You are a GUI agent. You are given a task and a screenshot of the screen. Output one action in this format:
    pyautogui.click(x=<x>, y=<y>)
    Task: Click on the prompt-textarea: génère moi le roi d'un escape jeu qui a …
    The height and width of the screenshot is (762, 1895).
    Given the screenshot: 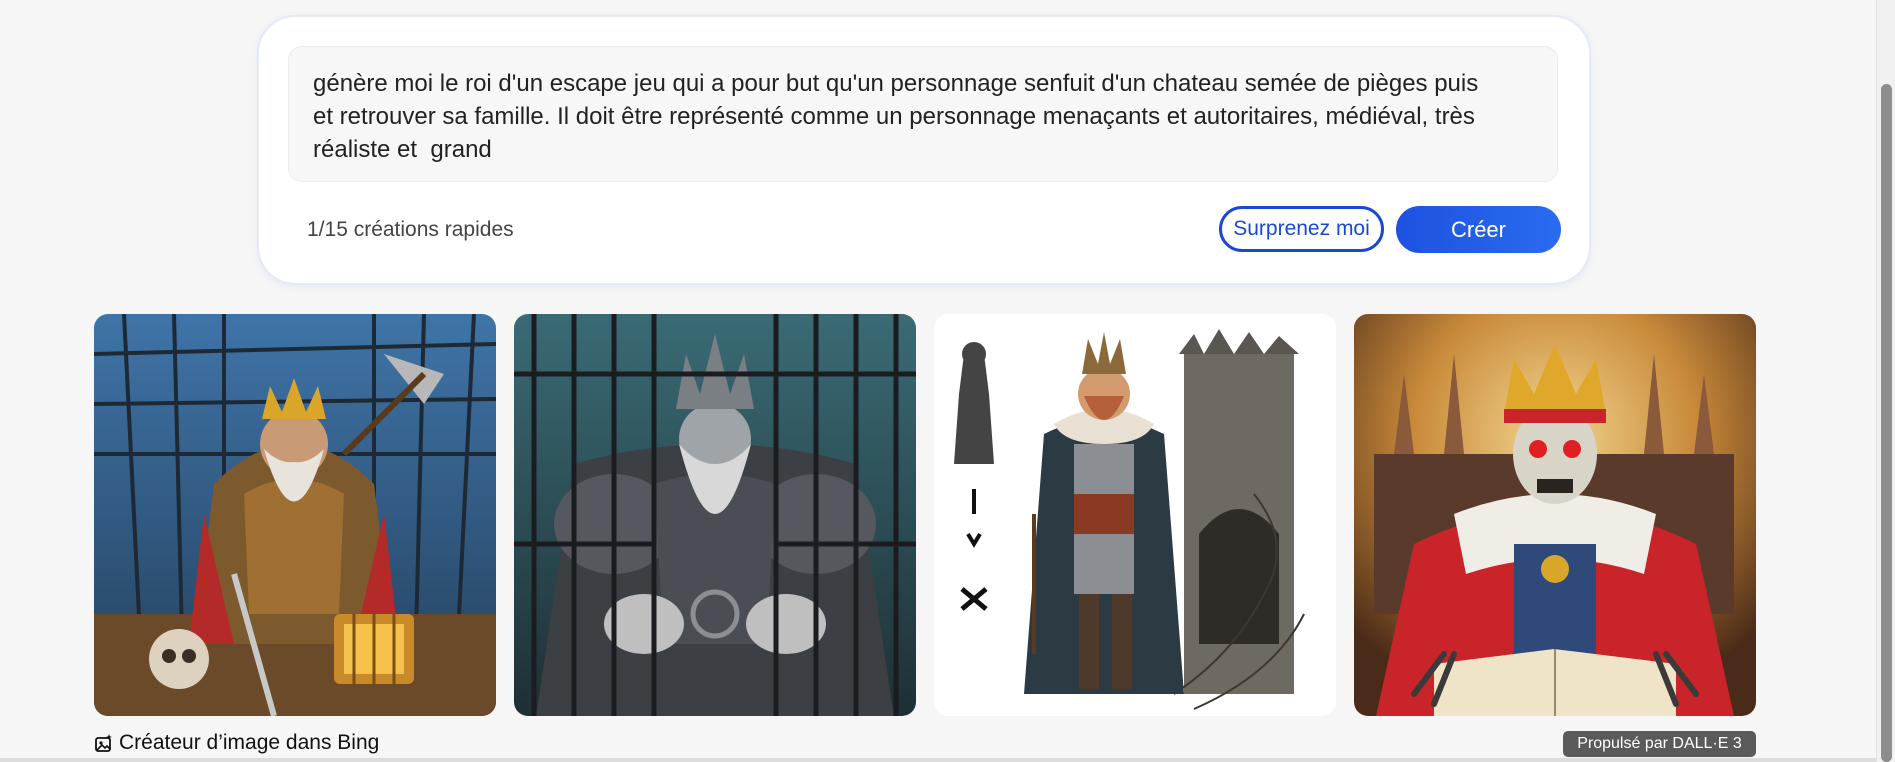 What is the action you would take?
    pyautogui.click(x=923, y=114)
    